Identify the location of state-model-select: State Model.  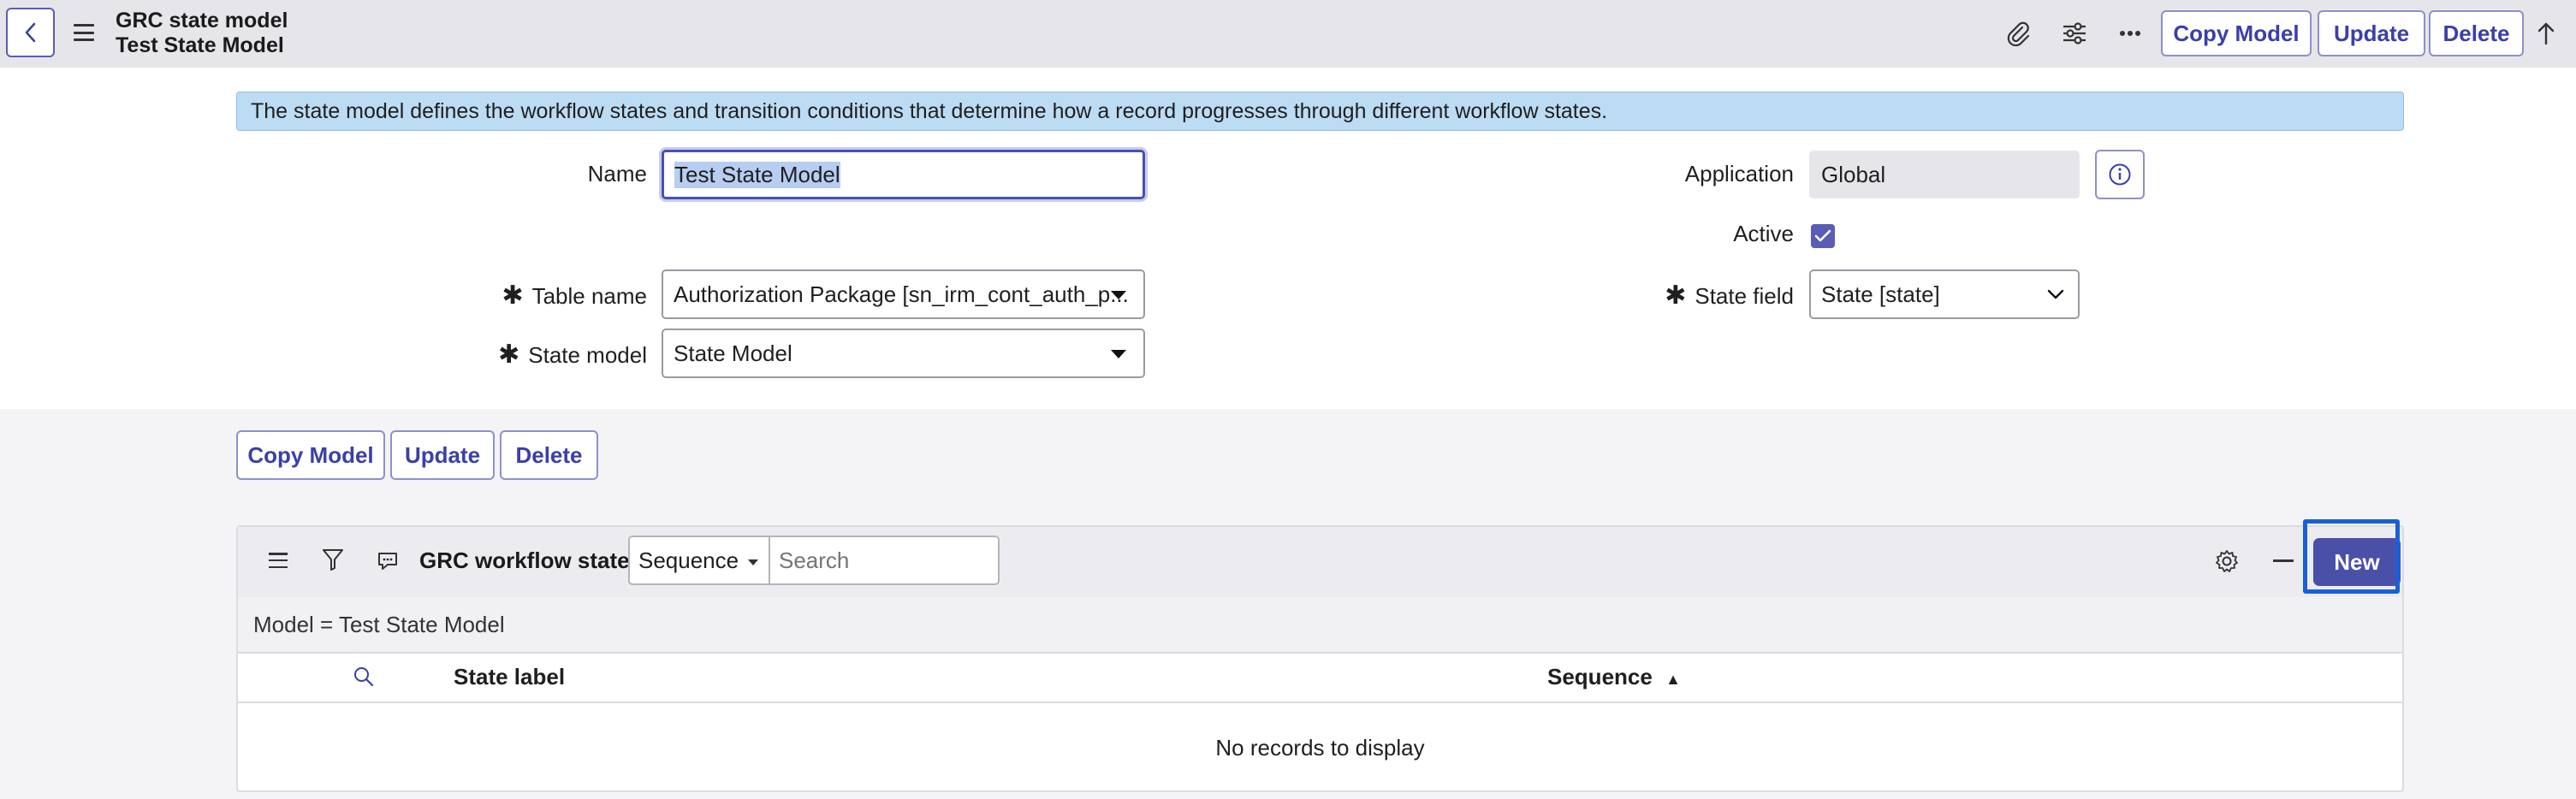
(903, 353).